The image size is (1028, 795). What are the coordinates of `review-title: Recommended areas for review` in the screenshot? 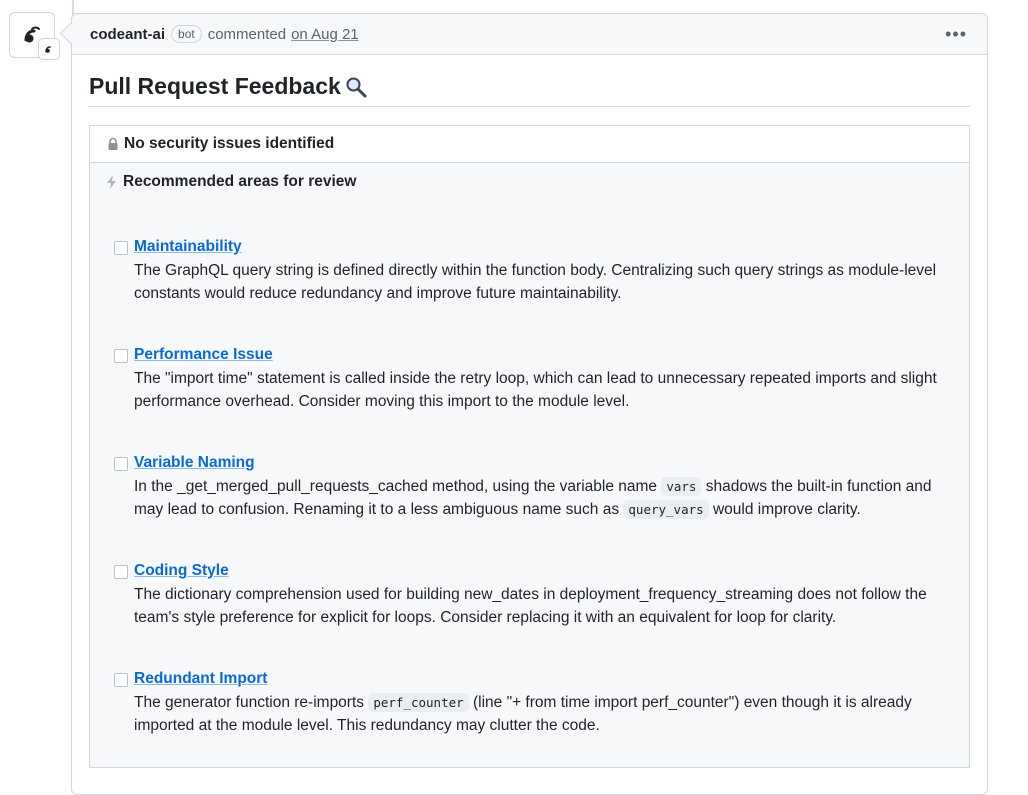 It's located at (240, 181).